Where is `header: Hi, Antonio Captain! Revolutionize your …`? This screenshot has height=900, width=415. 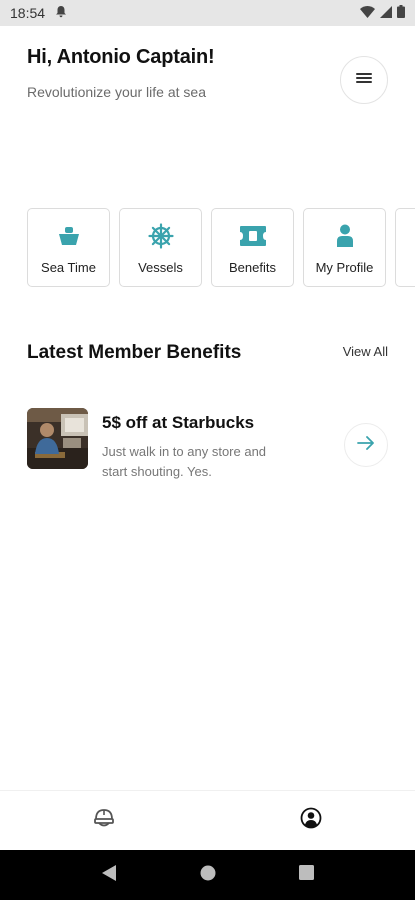 header: Hi, Antonio Captain! Revolutionize your … is located at coordinates (207, 75).